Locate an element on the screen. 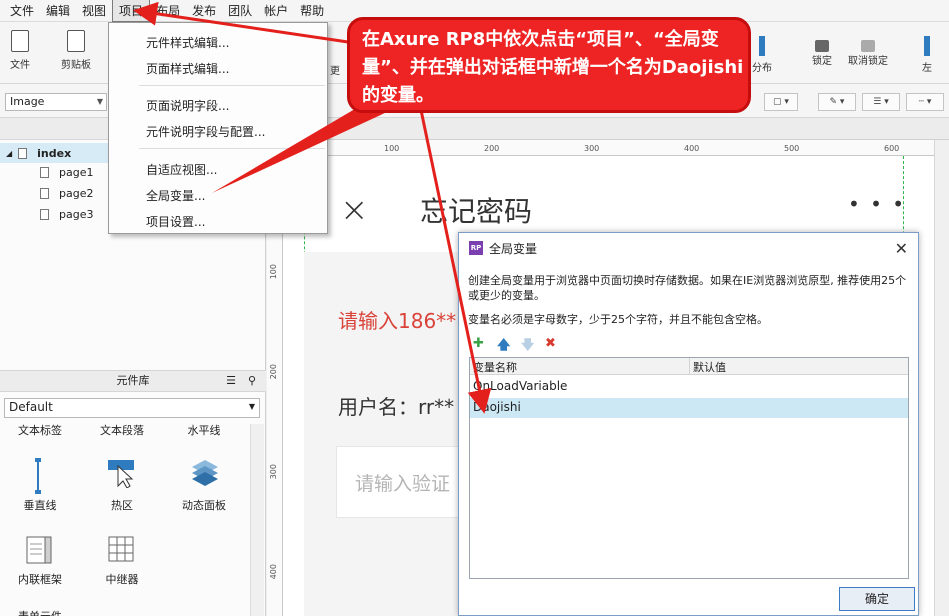 This screenshot has width=949, height=616. delete-icon: ✖ is located at coordinates (550, 343).